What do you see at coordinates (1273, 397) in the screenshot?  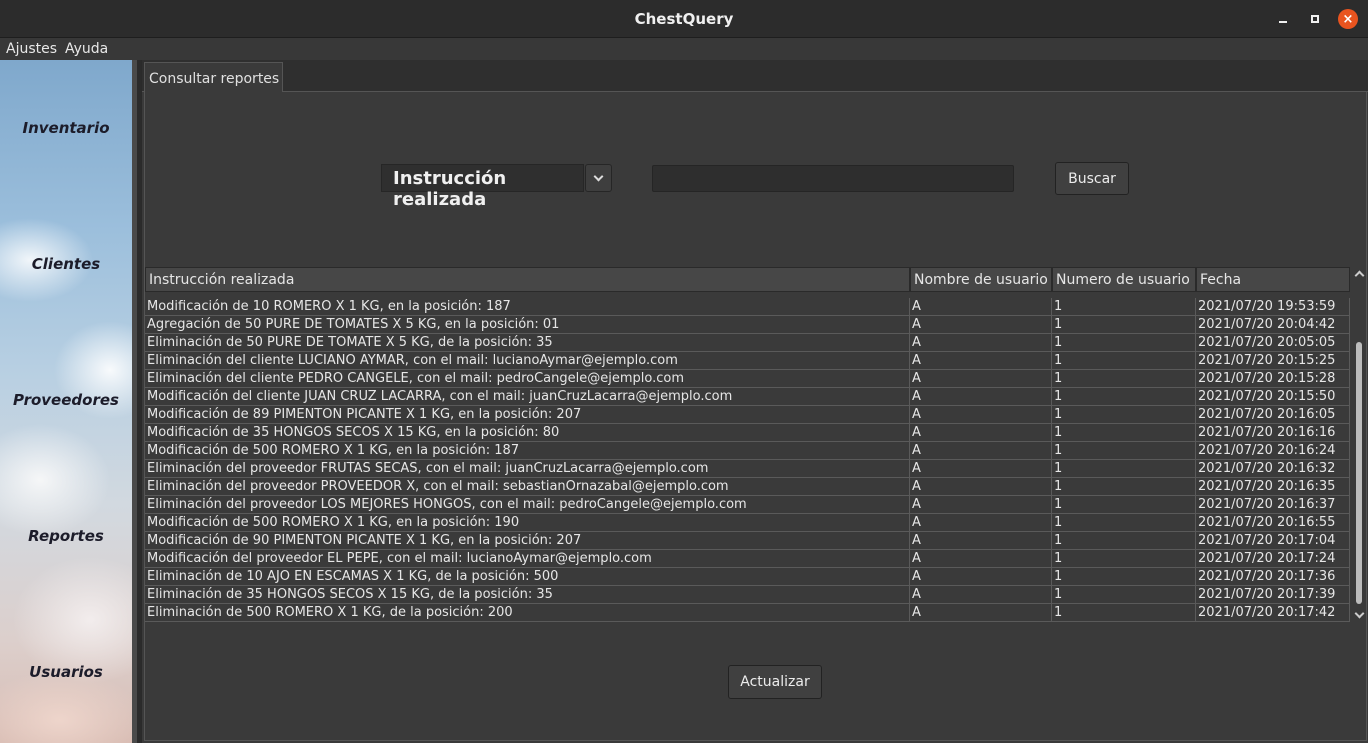 I see `cell-fecha: 2021/07/20 20:15:50` at bounding box center [1273, 397].